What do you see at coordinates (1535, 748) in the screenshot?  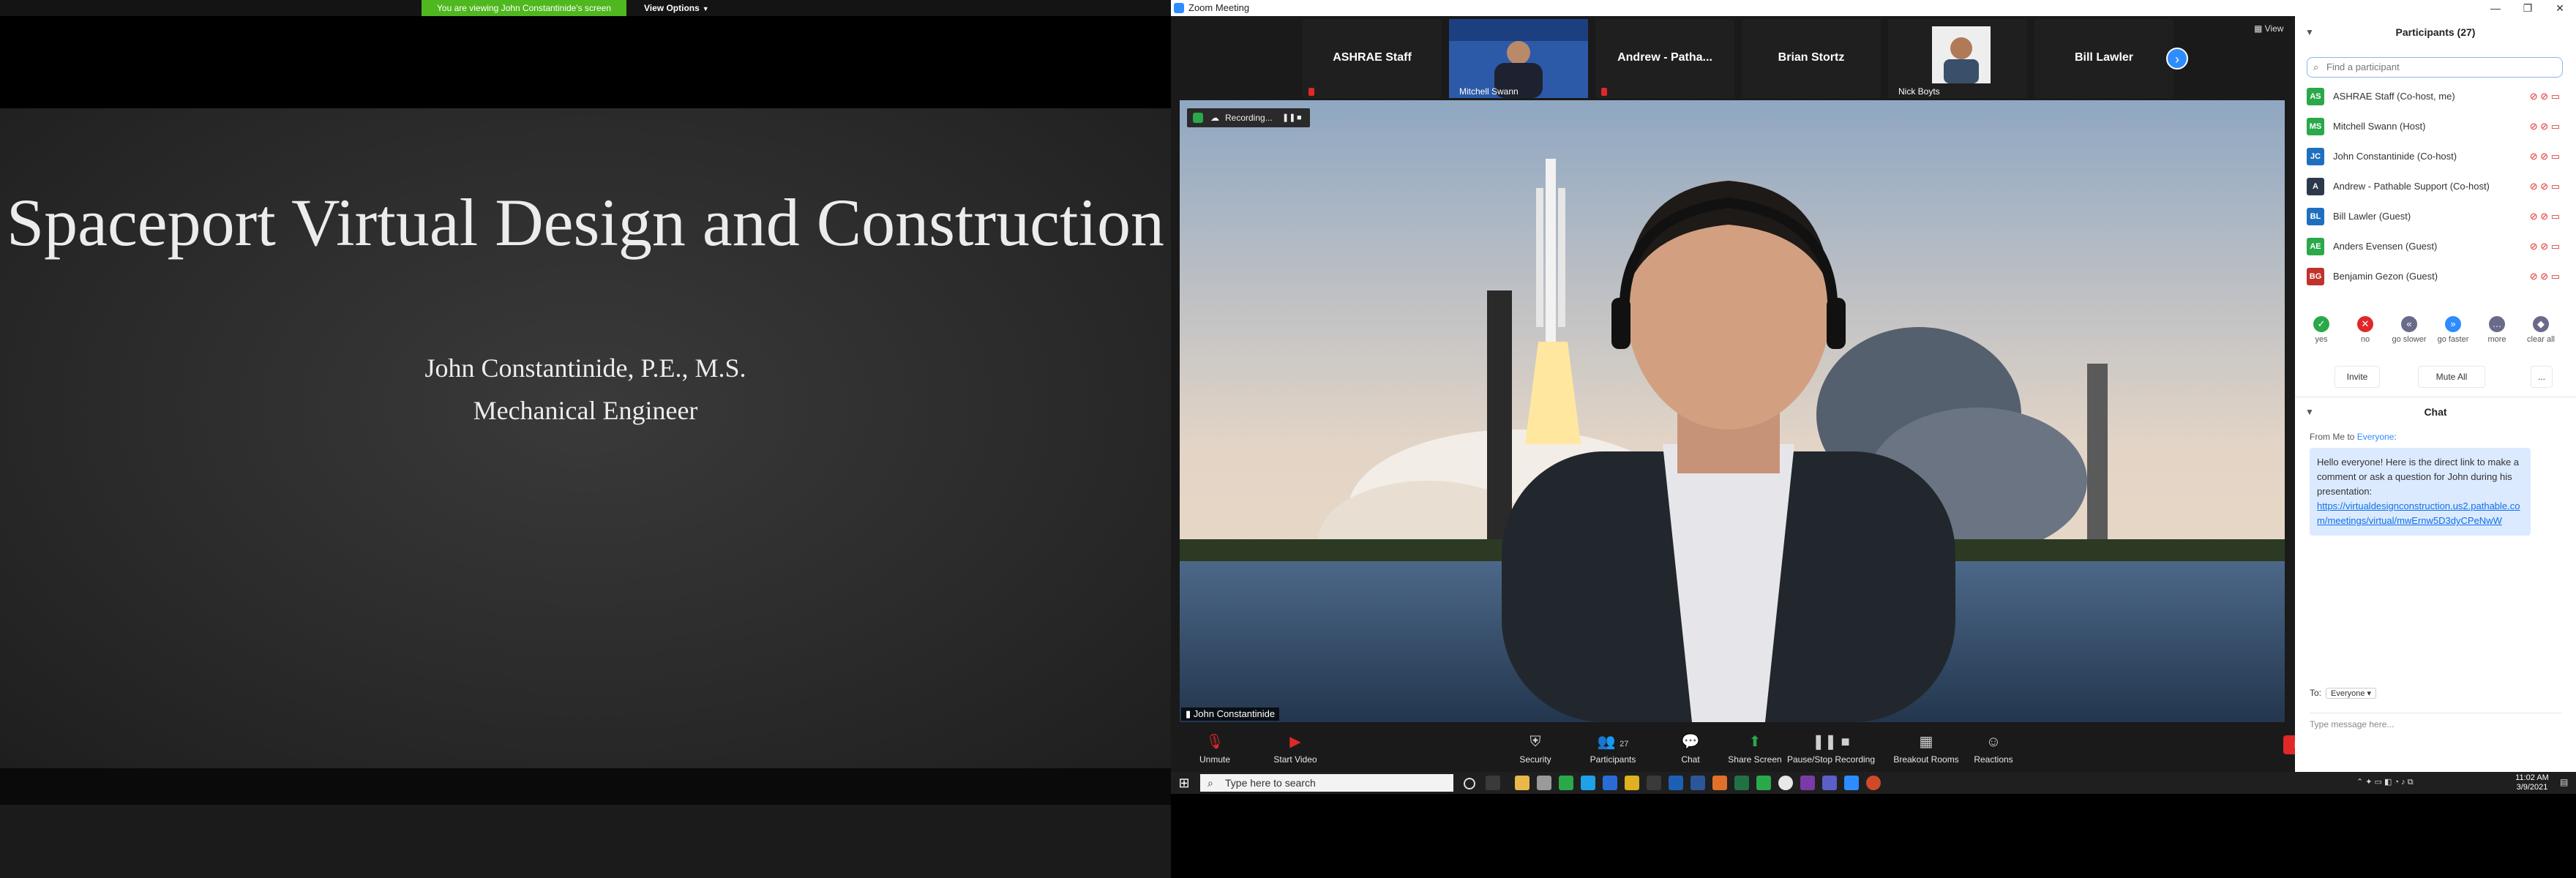 I see `security-button: ⛨ Security` at bounding box center [1535, 748].